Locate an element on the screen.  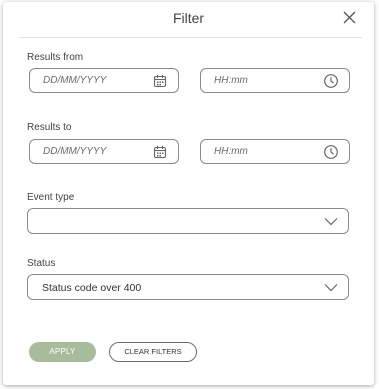
status-value: Status code over 400 is located at coordinates (92, 288).